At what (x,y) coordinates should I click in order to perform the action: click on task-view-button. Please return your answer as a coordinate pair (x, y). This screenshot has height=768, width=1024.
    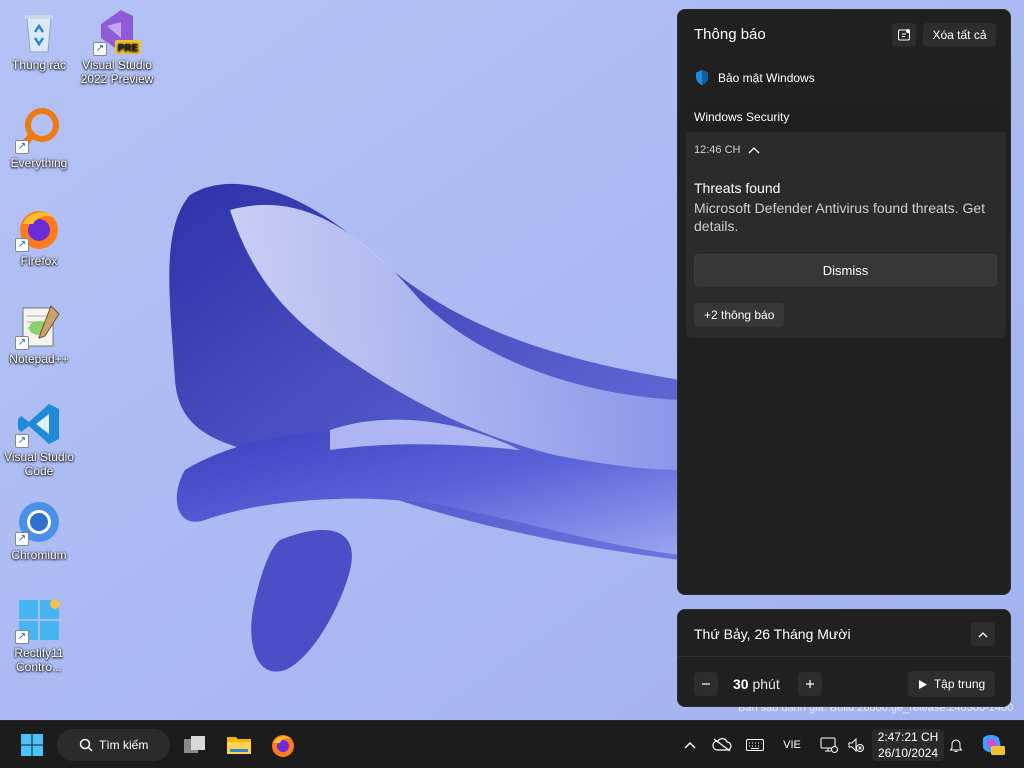
    Looking at the image, I should click on (195, 745).